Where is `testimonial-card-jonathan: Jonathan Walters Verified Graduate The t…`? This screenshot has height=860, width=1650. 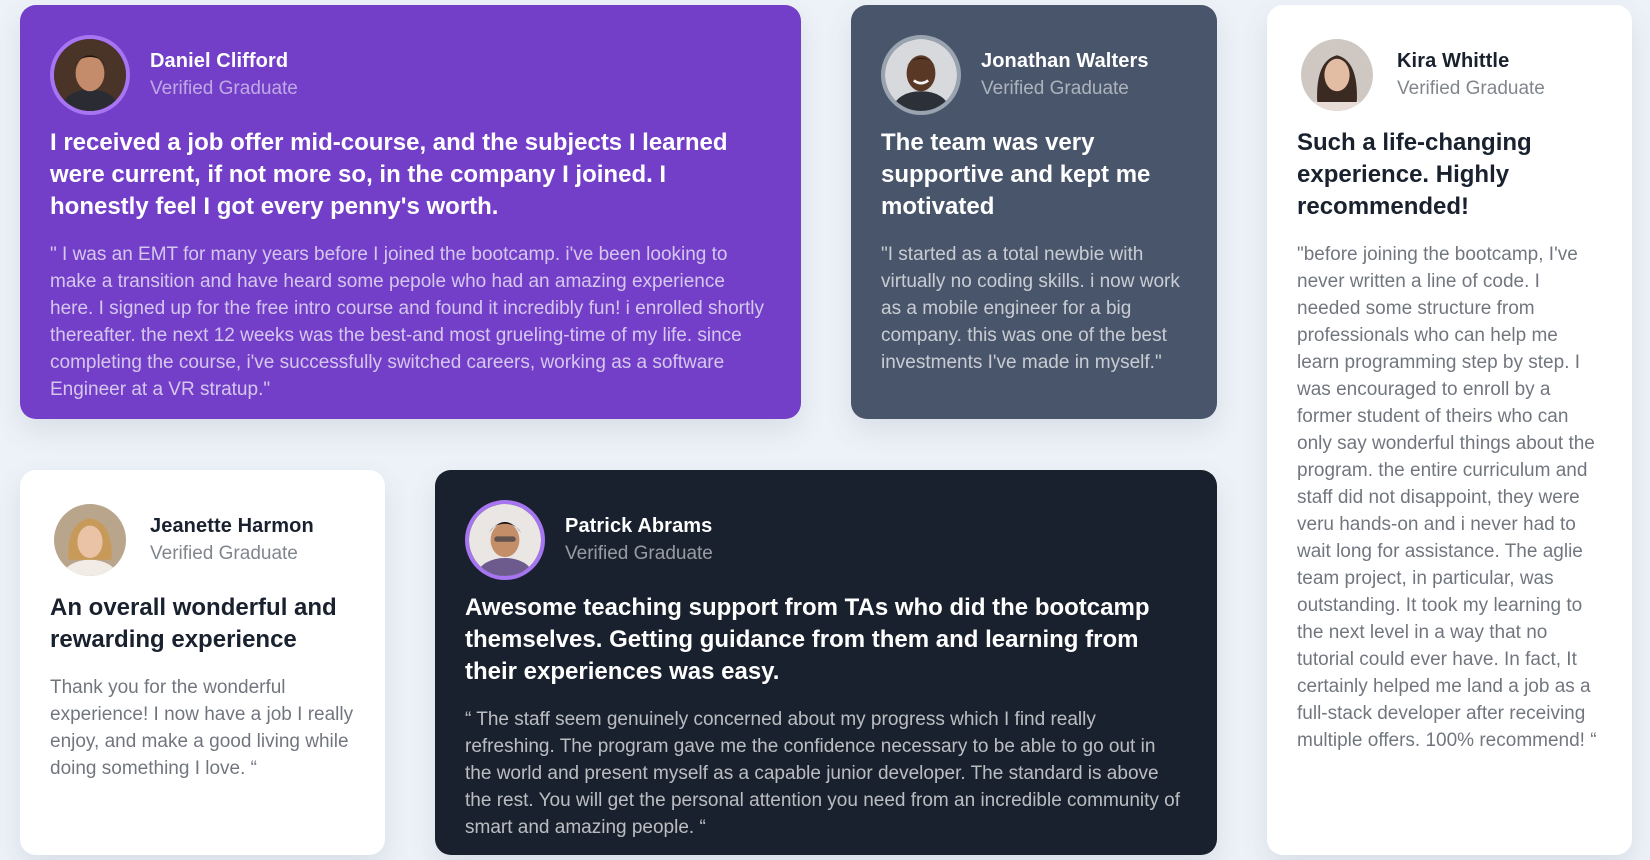
testimonial-card-jonathan: Jonathan Walters Verified Graduate The t… is located at coordinates (1034, 212).